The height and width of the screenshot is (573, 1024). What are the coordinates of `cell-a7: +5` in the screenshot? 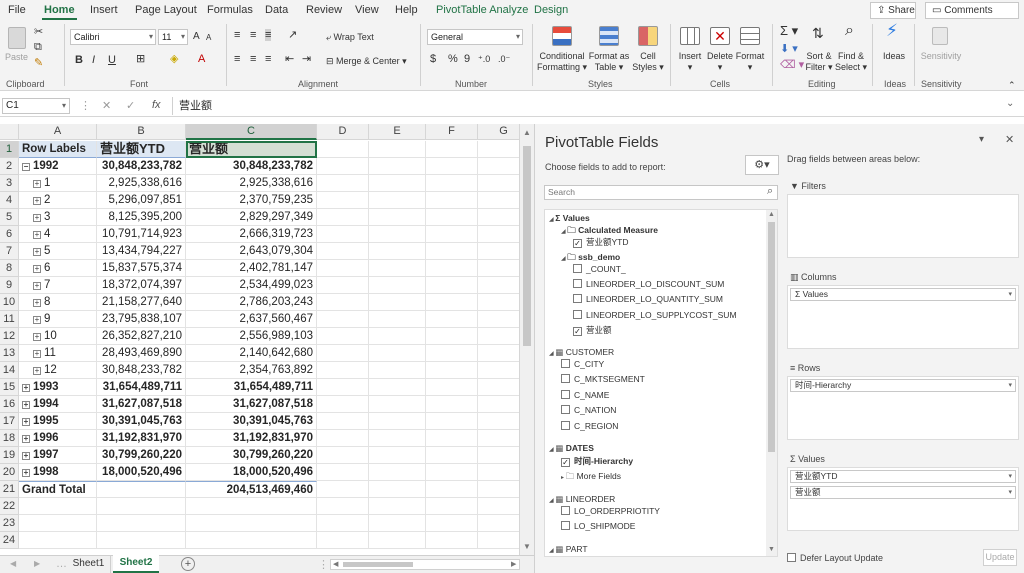 It's located at (58, 251).